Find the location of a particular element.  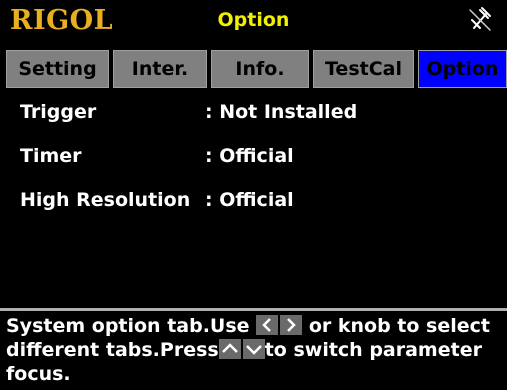

option-row-high-resolution: High Resolution : Official is located at coordinates (253, 202).